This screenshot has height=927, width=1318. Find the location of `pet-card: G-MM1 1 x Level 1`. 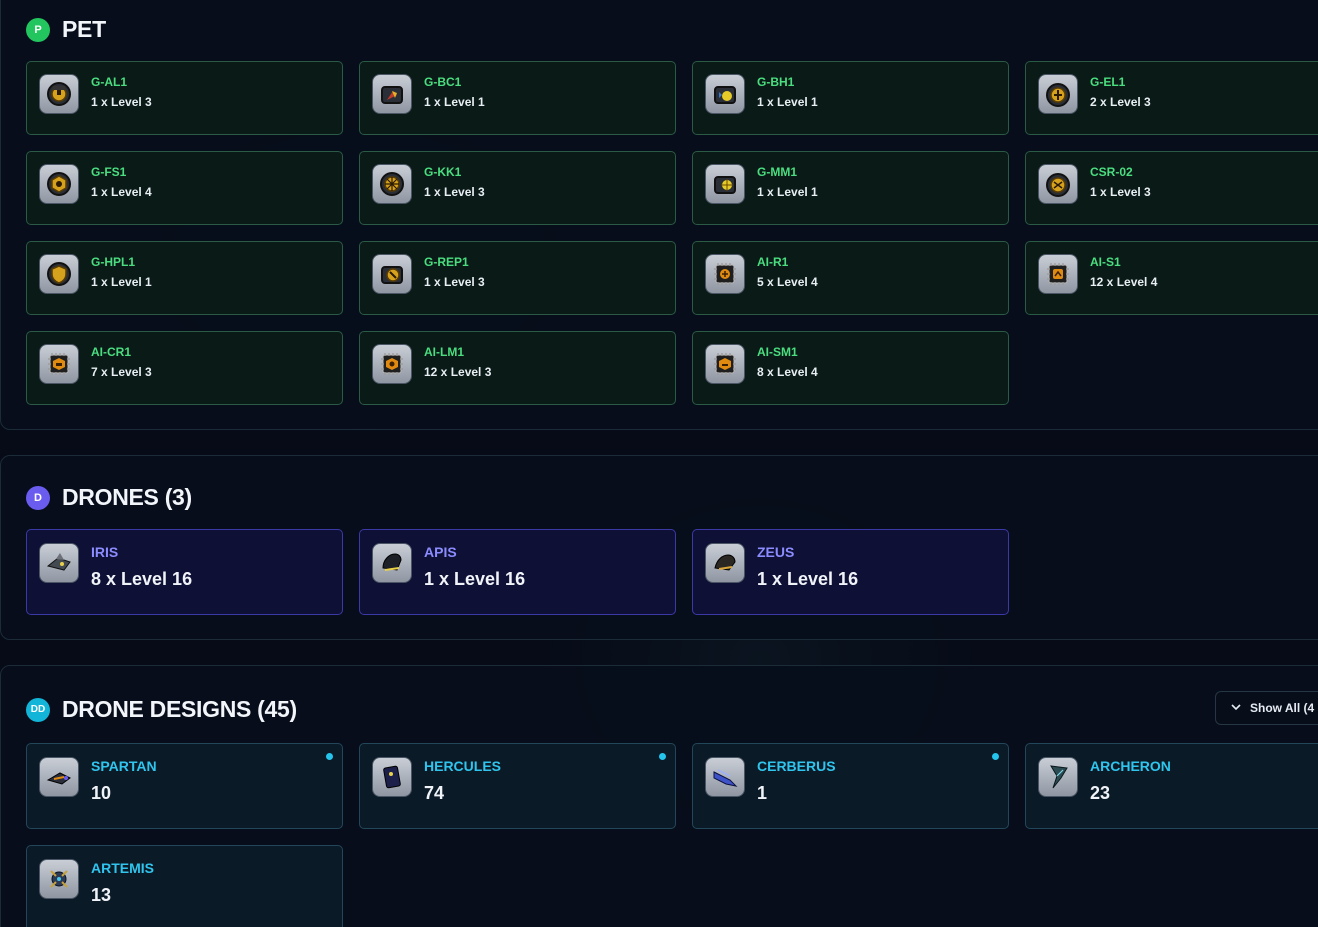

pet-card: G-MM1 1 x Level 1 is located at coordinates (850, 188).